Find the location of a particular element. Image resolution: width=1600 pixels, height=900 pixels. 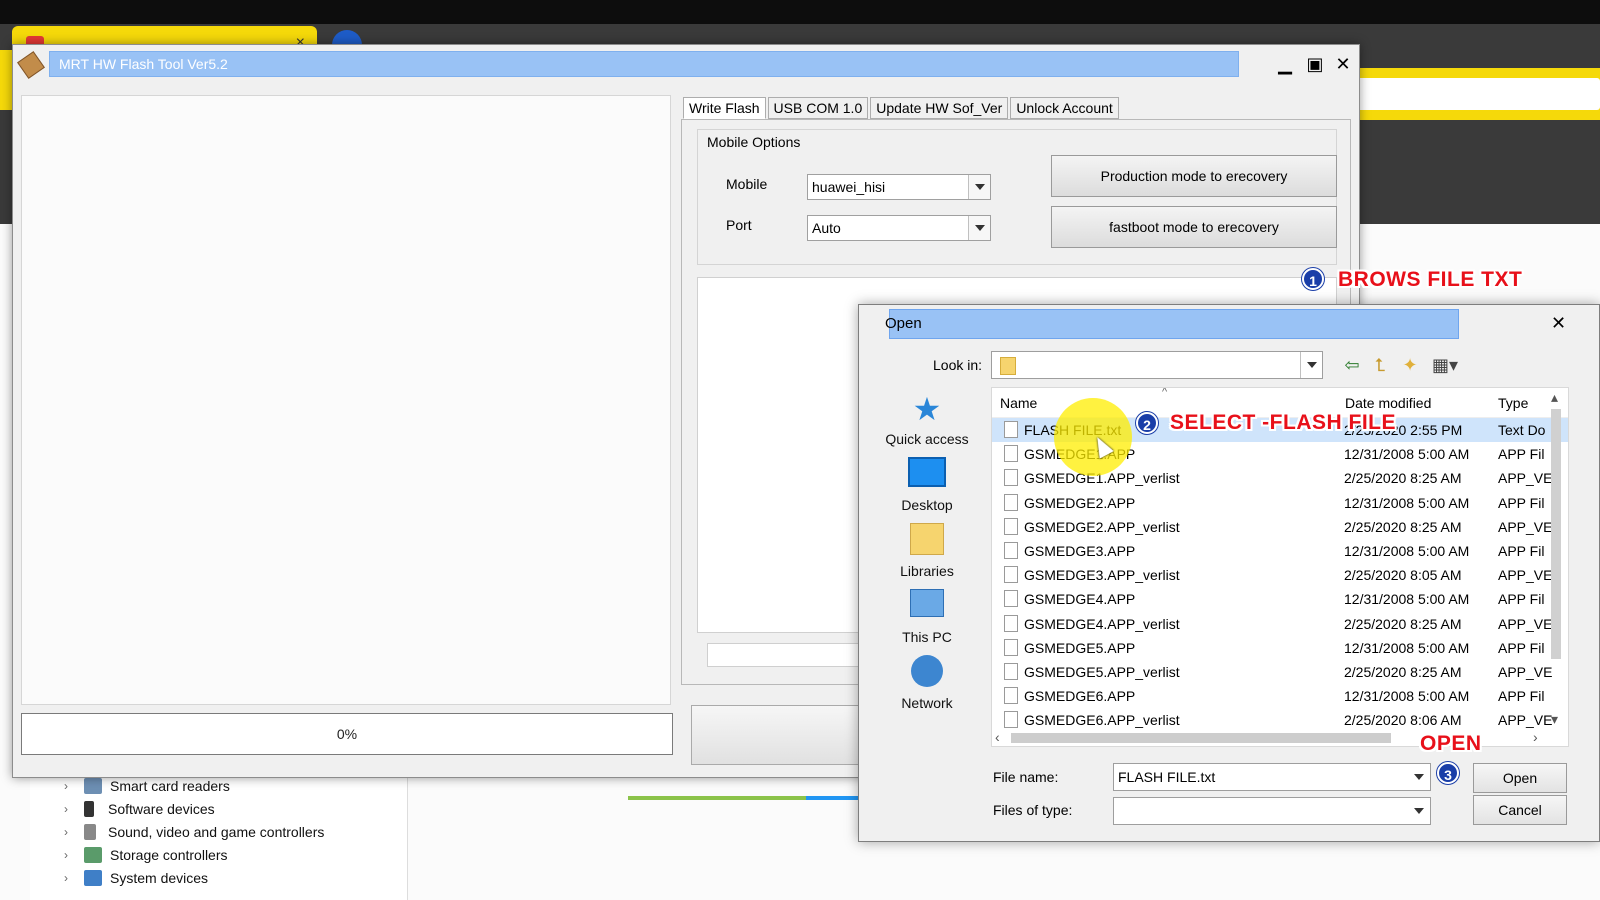

view-menu-icon: ▦▾ is located at coordinates (1445, 365).